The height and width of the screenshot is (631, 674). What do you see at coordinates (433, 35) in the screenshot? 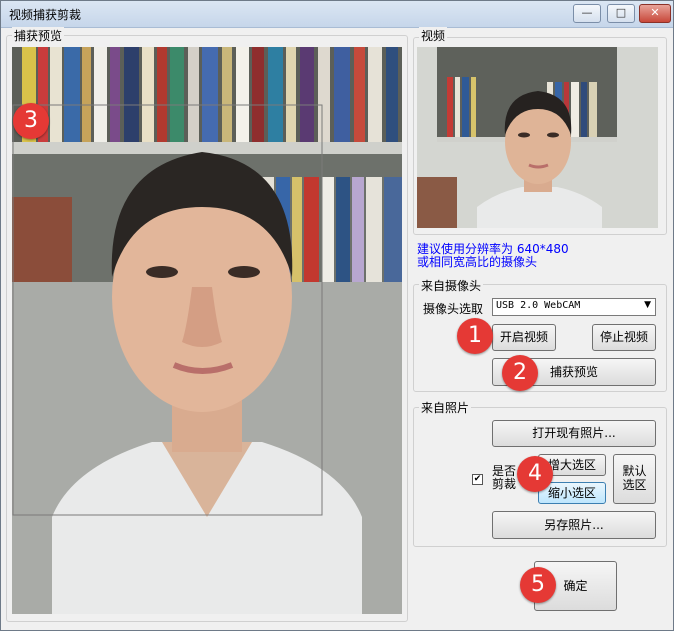
I see `video-group-label: 视频` at bounding box center [433, 35].